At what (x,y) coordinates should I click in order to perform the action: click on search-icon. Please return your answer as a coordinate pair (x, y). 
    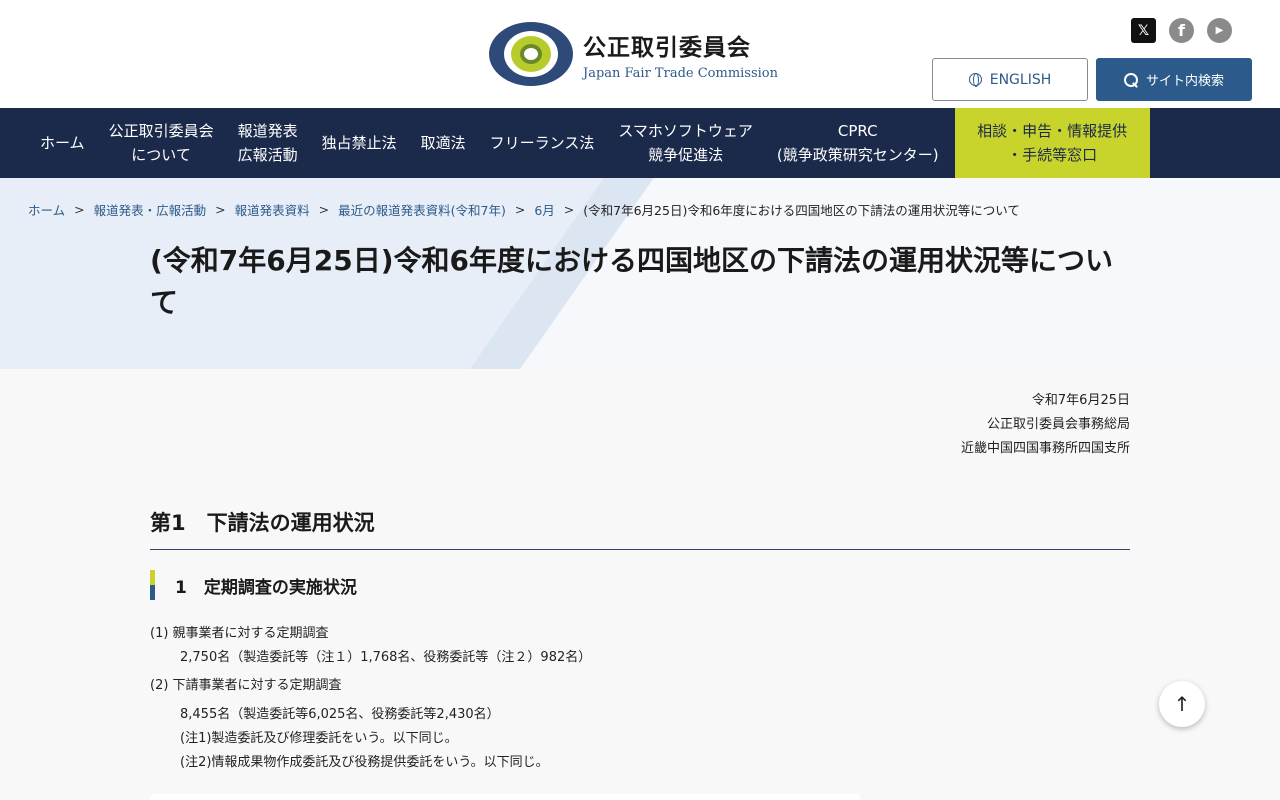
    Looking at the image, I should click on (1130, 79).